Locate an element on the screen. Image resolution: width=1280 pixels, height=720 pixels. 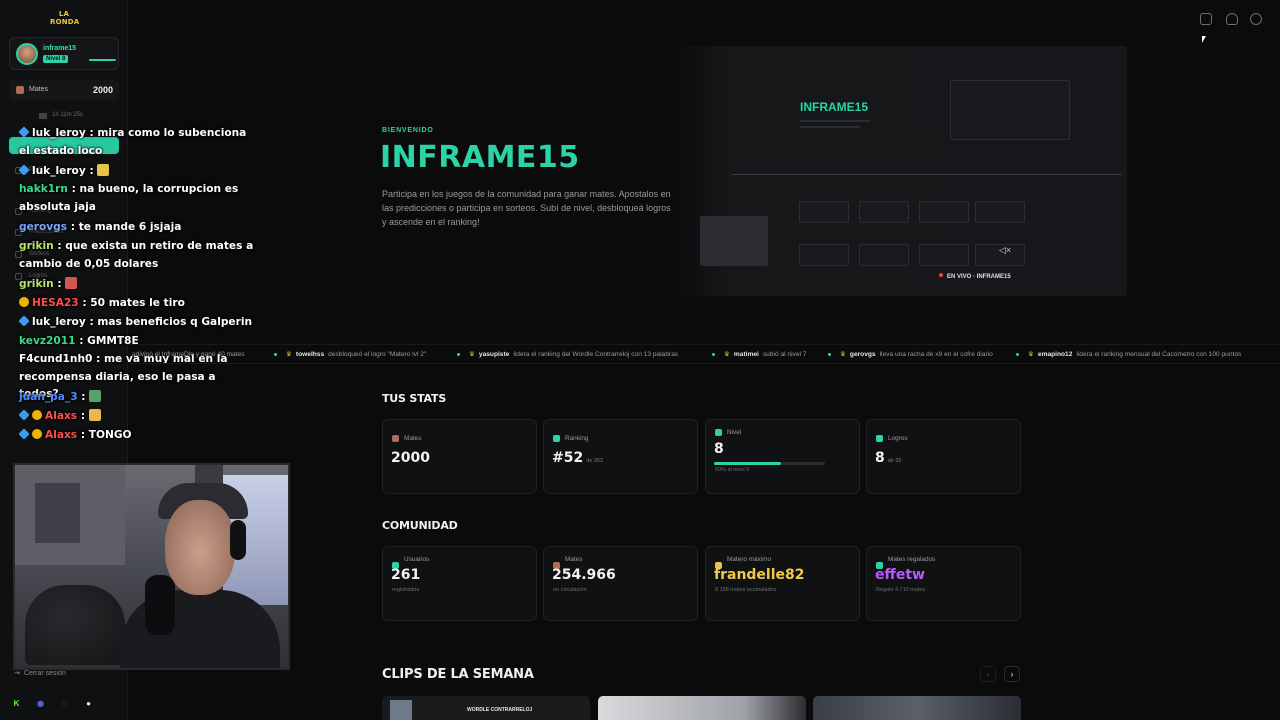
document-icon is located at coordinates (1206, 19).